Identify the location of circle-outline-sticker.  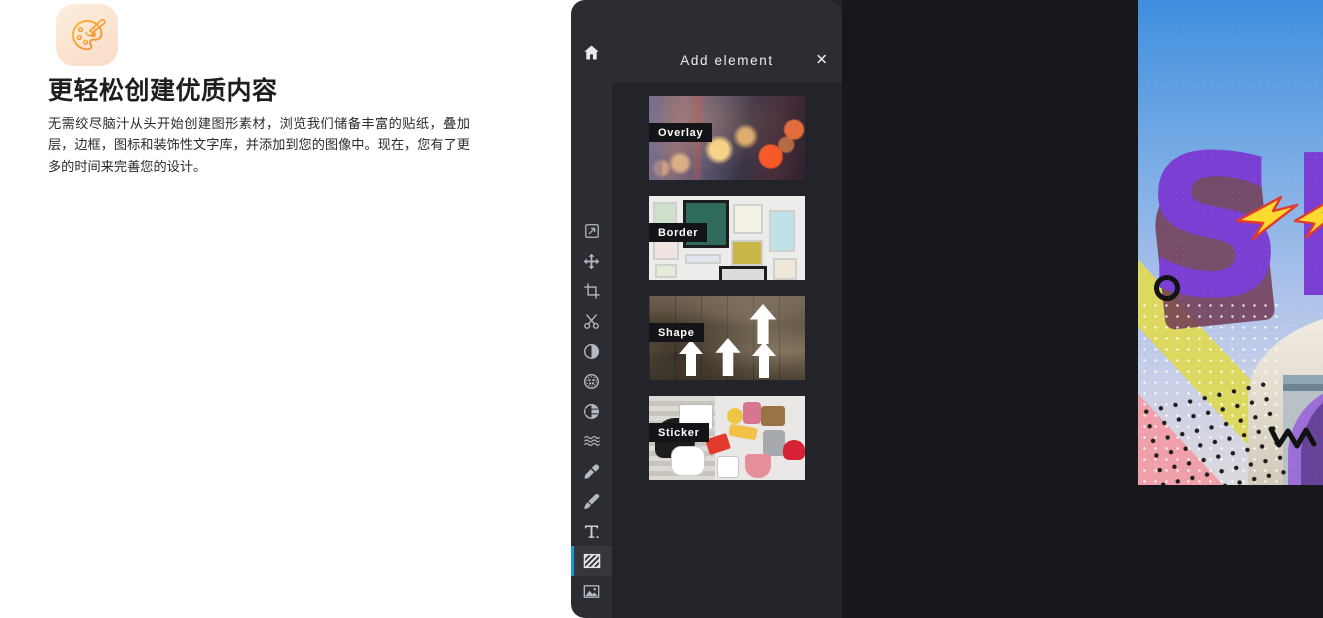
(1167, 288).